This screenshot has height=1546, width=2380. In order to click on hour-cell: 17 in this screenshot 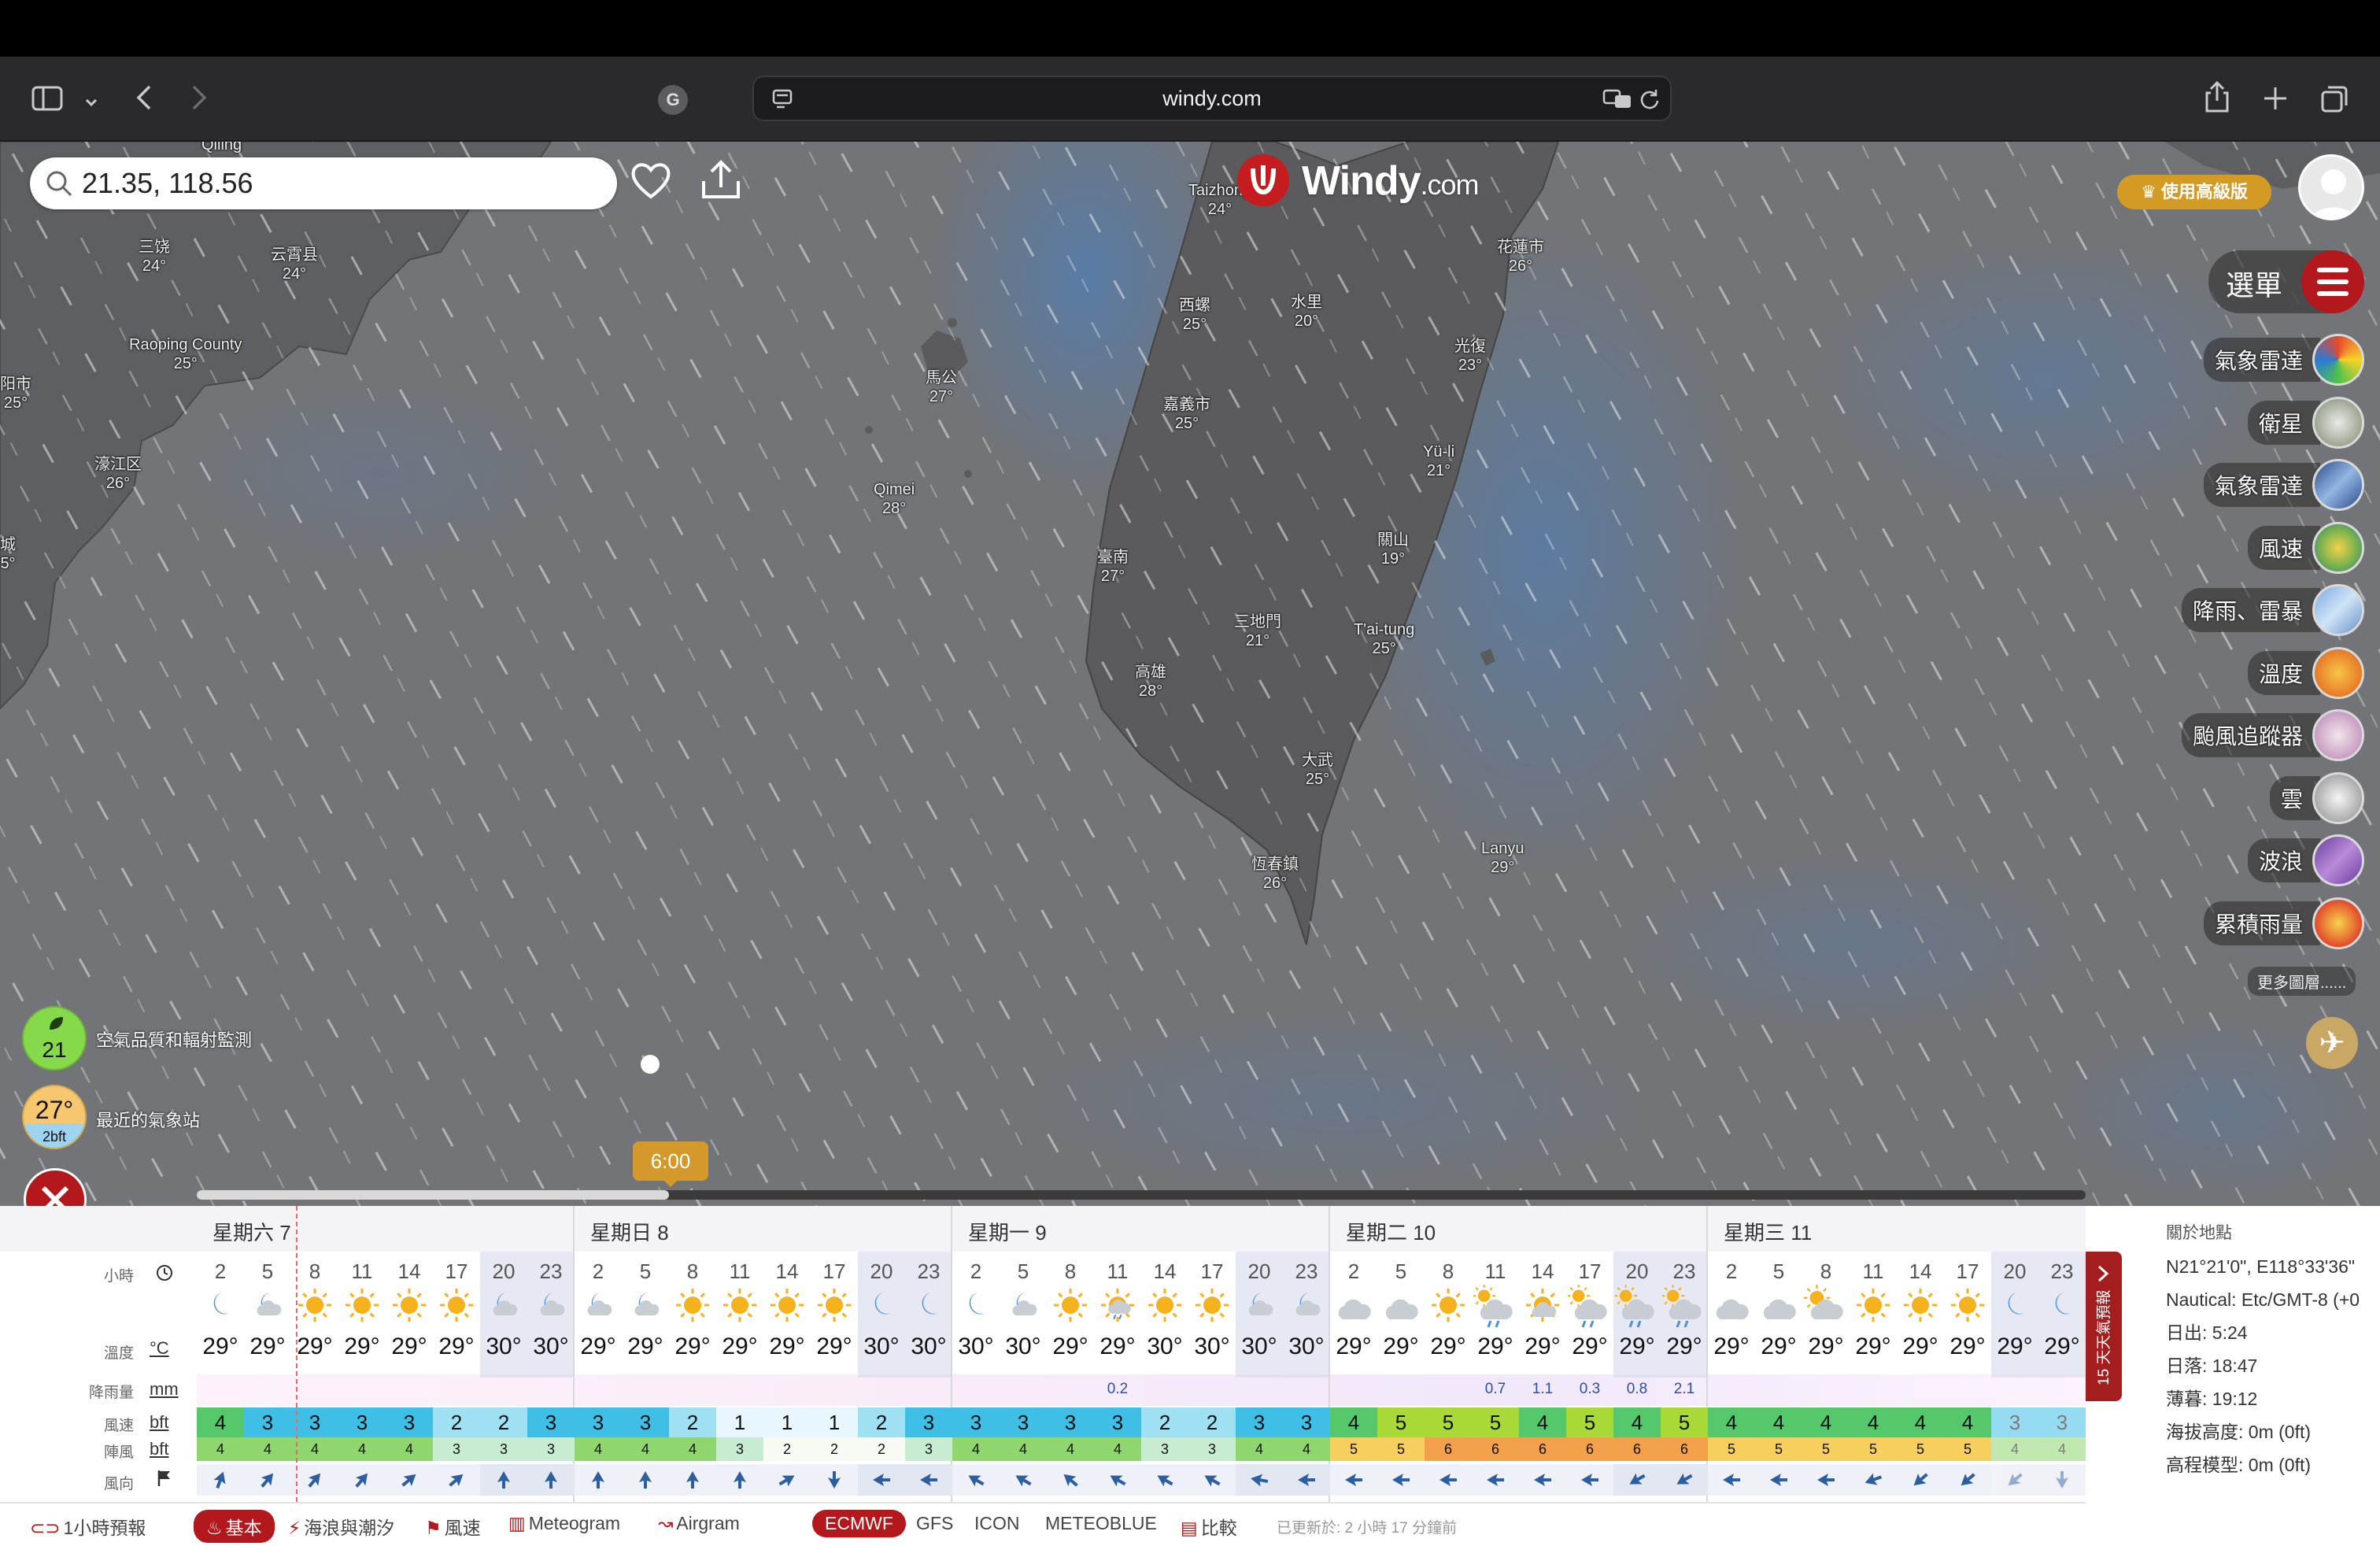, I will do `click(834, 1271)`.